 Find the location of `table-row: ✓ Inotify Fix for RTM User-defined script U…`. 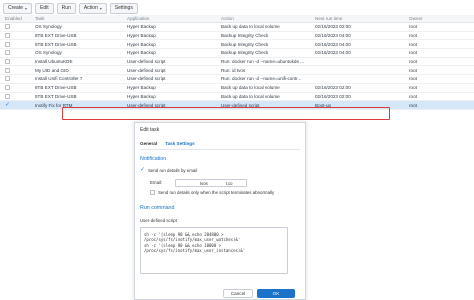

table-row: ✓ Inotify Fix for RTM User-defined script U… is located at coordinates (237, 105).